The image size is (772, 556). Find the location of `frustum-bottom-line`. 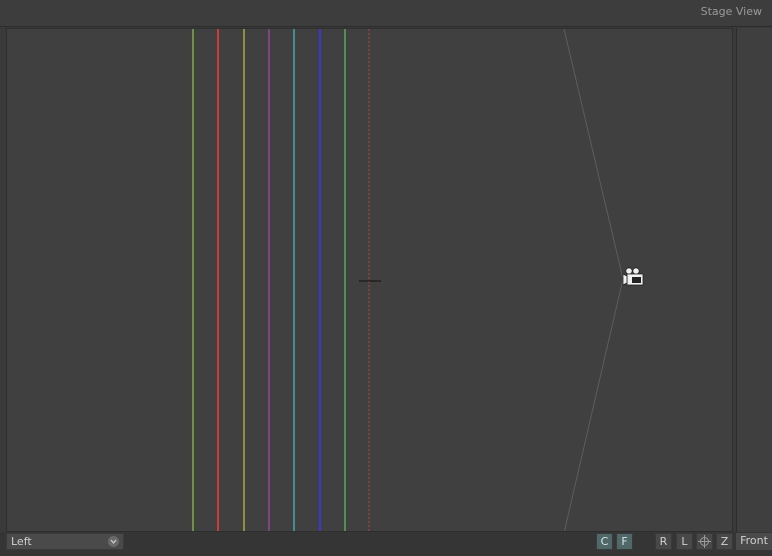

frustum-bottom-line is located at coordinates (593, 404).